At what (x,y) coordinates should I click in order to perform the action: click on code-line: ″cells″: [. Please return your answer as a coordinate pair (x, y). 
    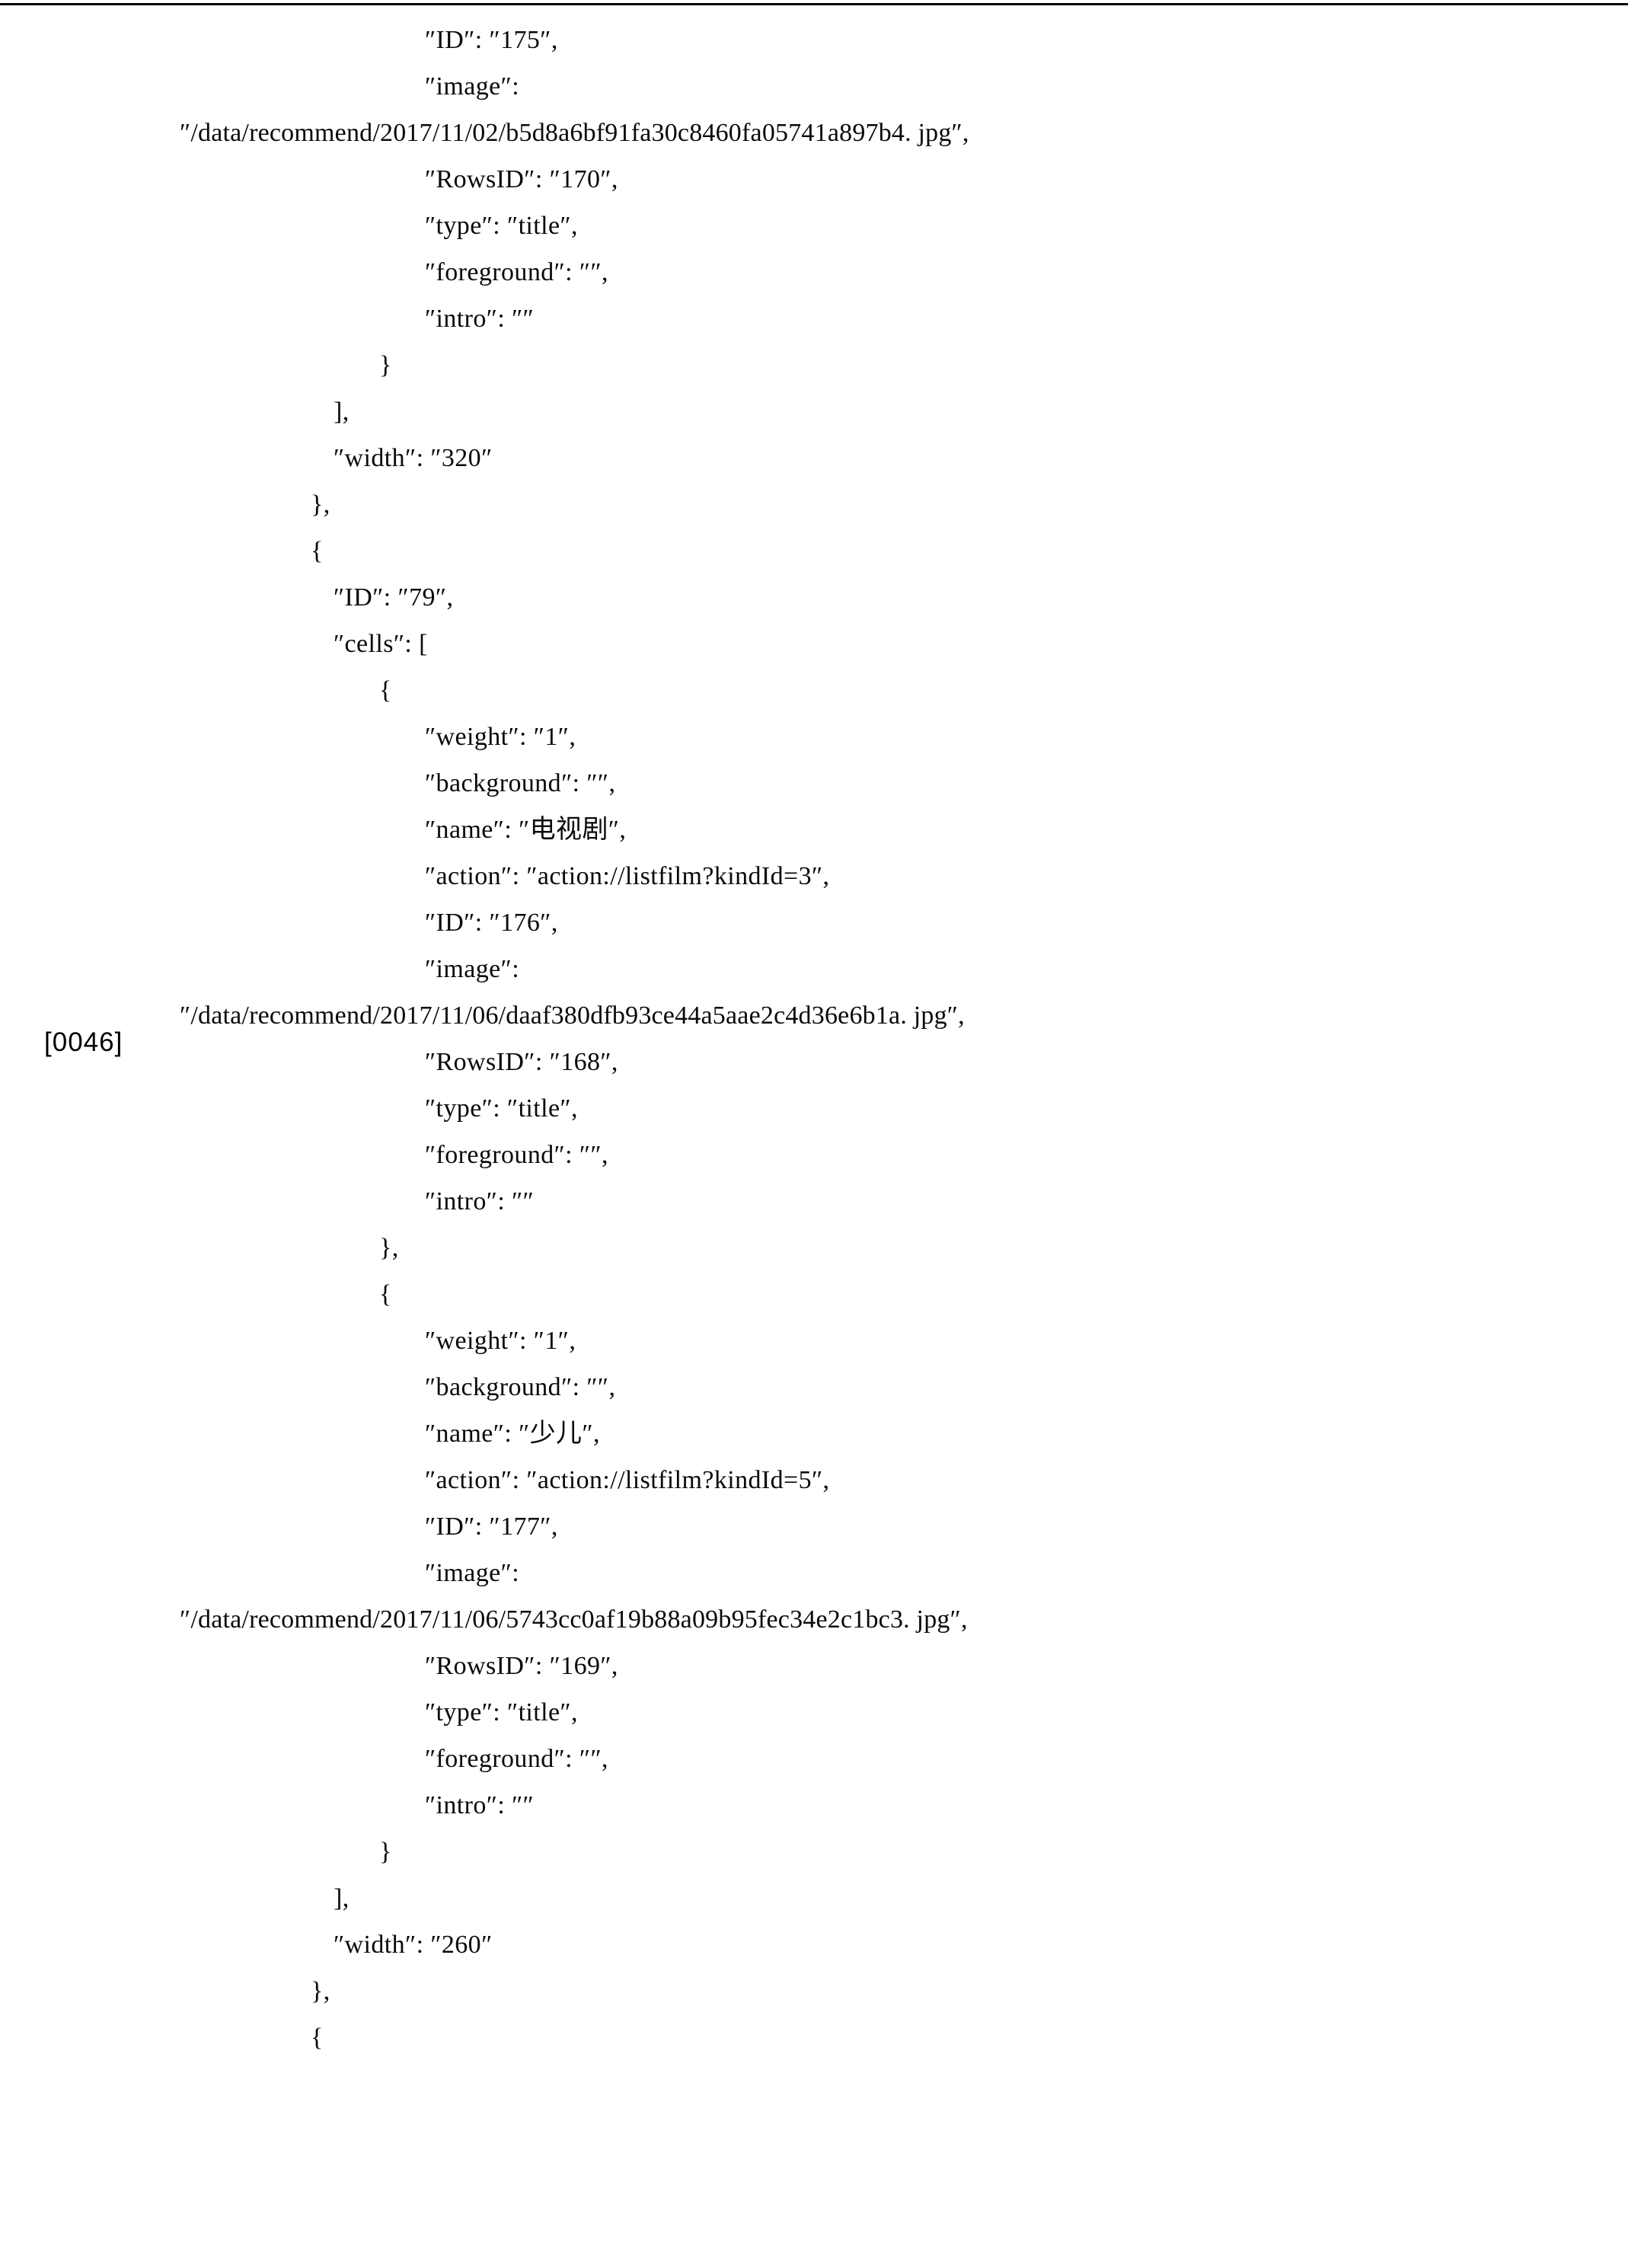
    Looking at the image, I should click on (381, 644).